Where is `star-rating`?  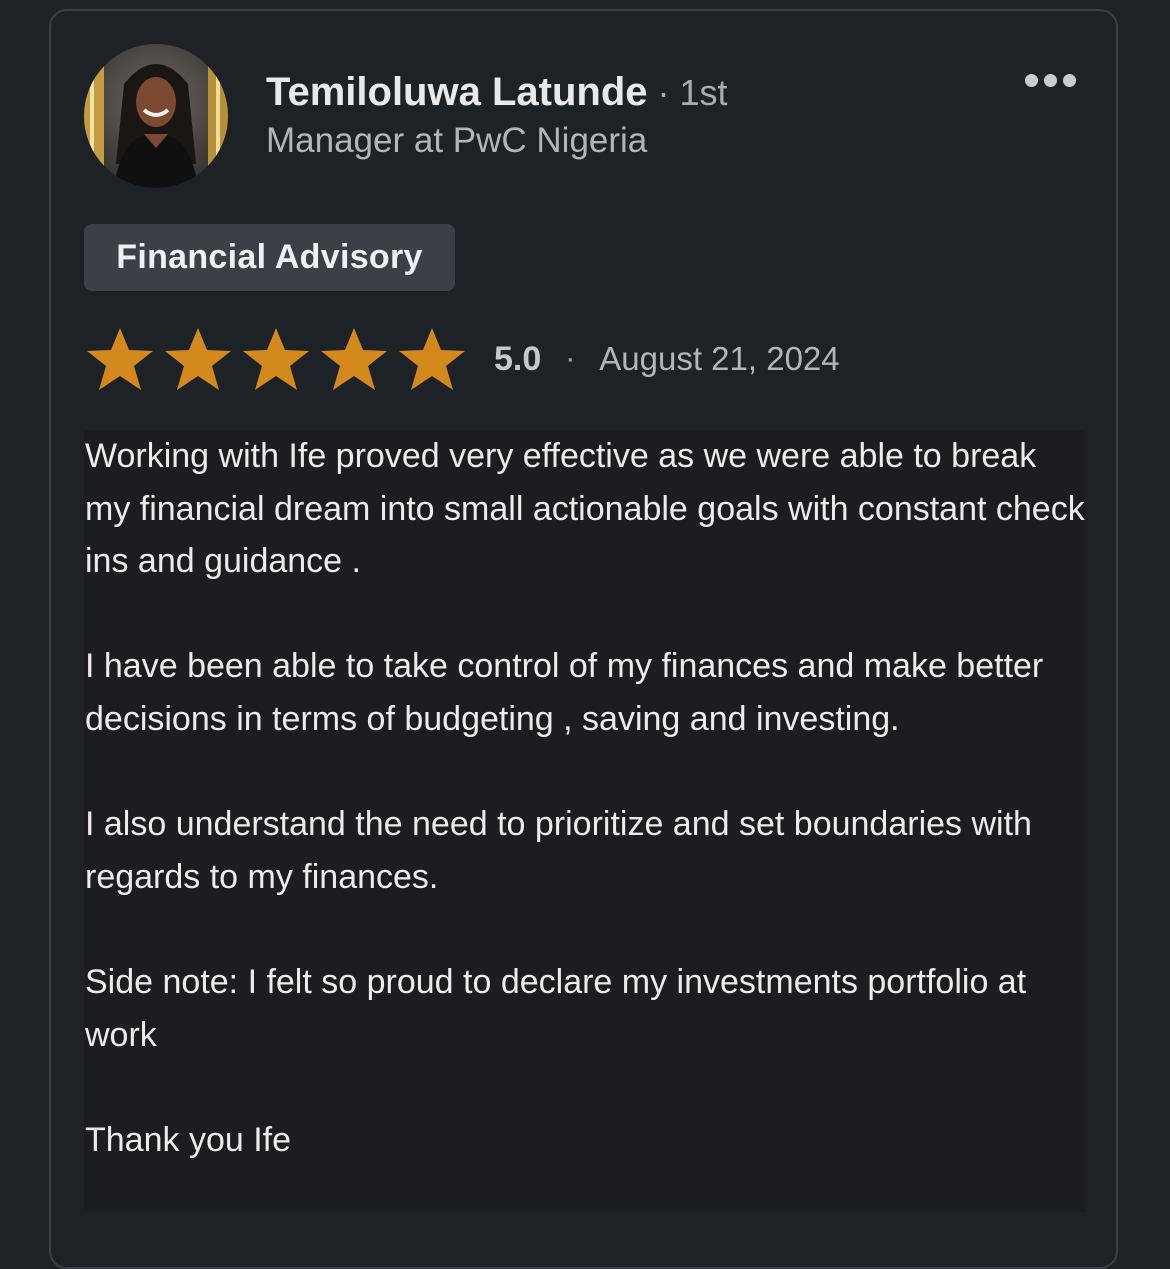
star-rating is located at coordinates (276, 359).